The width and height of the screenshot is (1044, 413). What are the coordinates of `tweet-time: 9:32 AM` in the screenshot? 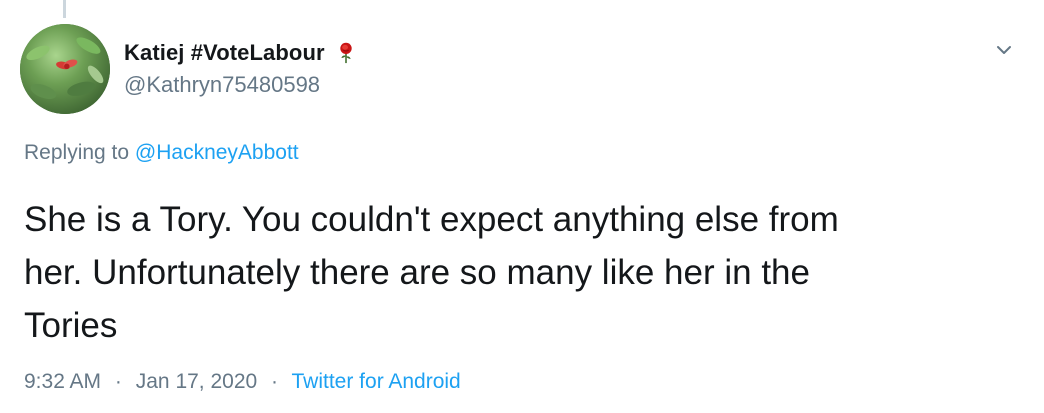 It's located at (62, 381).